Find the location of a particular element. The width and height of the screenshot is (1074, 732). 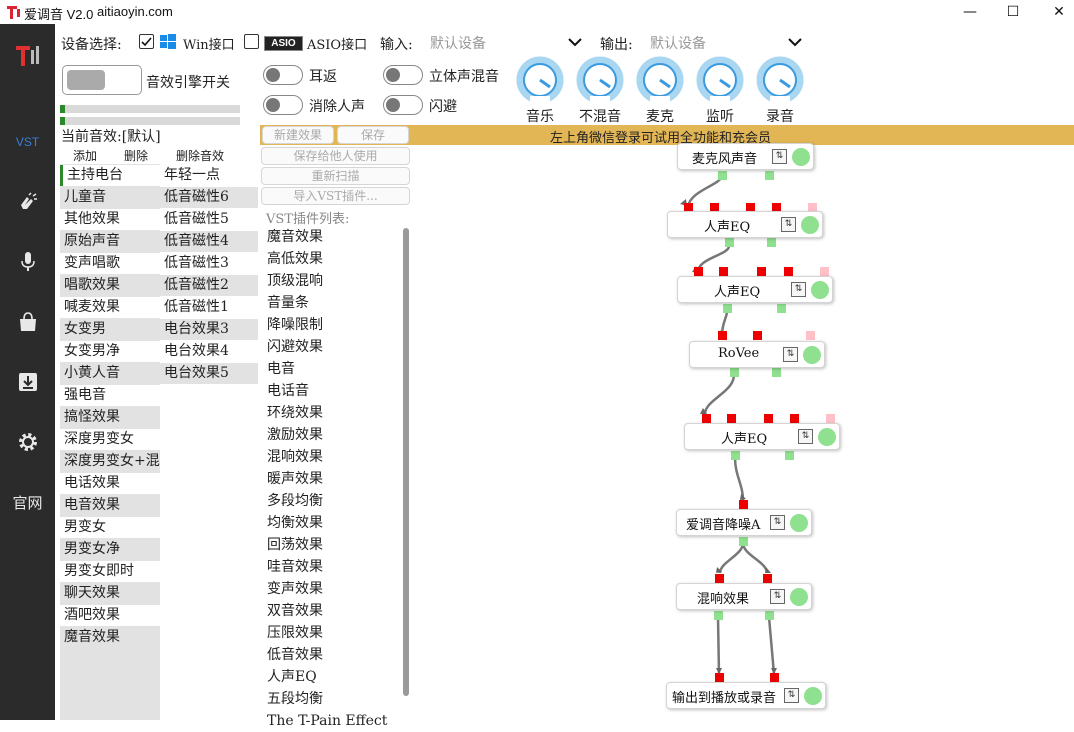

graph-node: 输出到播放或录音 ⇅ is located at coordinates (746, 695).